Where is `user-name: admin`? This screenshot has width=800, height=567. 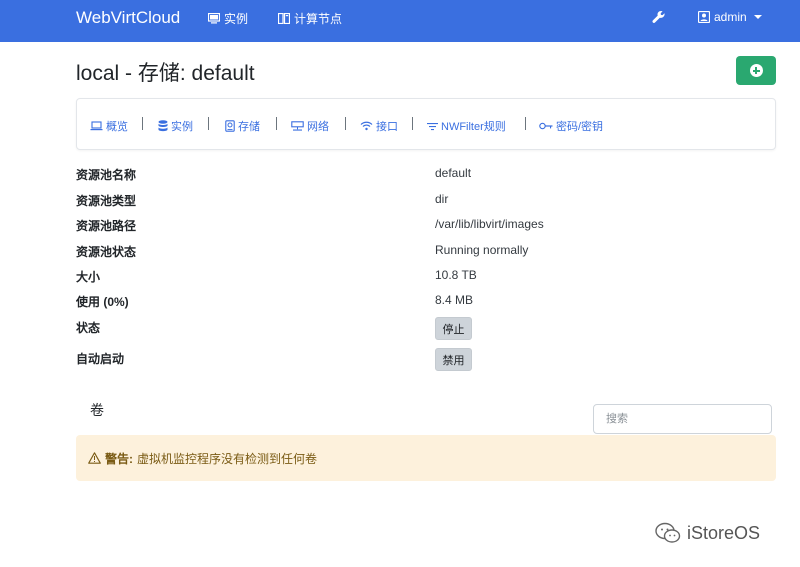 user-name: admin is located at coordinates (730, 17).